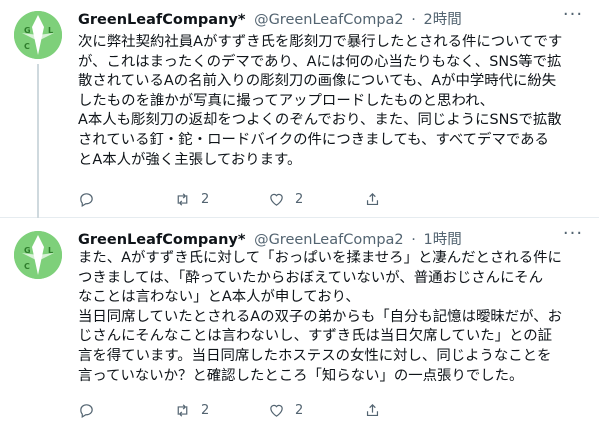 Image resolution: width=599 pixels, height=424 pixels. I want to click on tweet-text-line: つきましては、「酔っていたからおぼえていないが、普通おじさんにそん, so click(310, 277).